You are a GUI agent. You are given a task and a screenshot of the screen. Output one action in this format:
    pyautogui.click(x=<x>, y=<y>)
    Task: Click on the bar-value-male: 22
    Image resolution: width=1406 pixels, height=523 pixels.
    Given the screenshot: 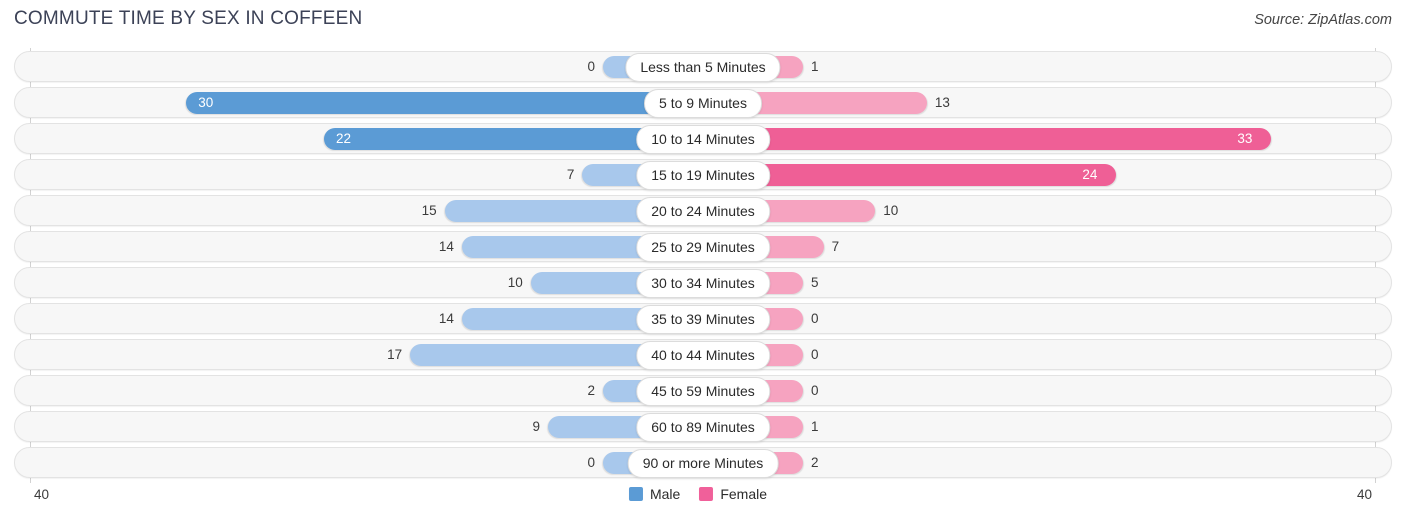 What is the action you would take?
    pyautogui.click(x=344, y=138)
    